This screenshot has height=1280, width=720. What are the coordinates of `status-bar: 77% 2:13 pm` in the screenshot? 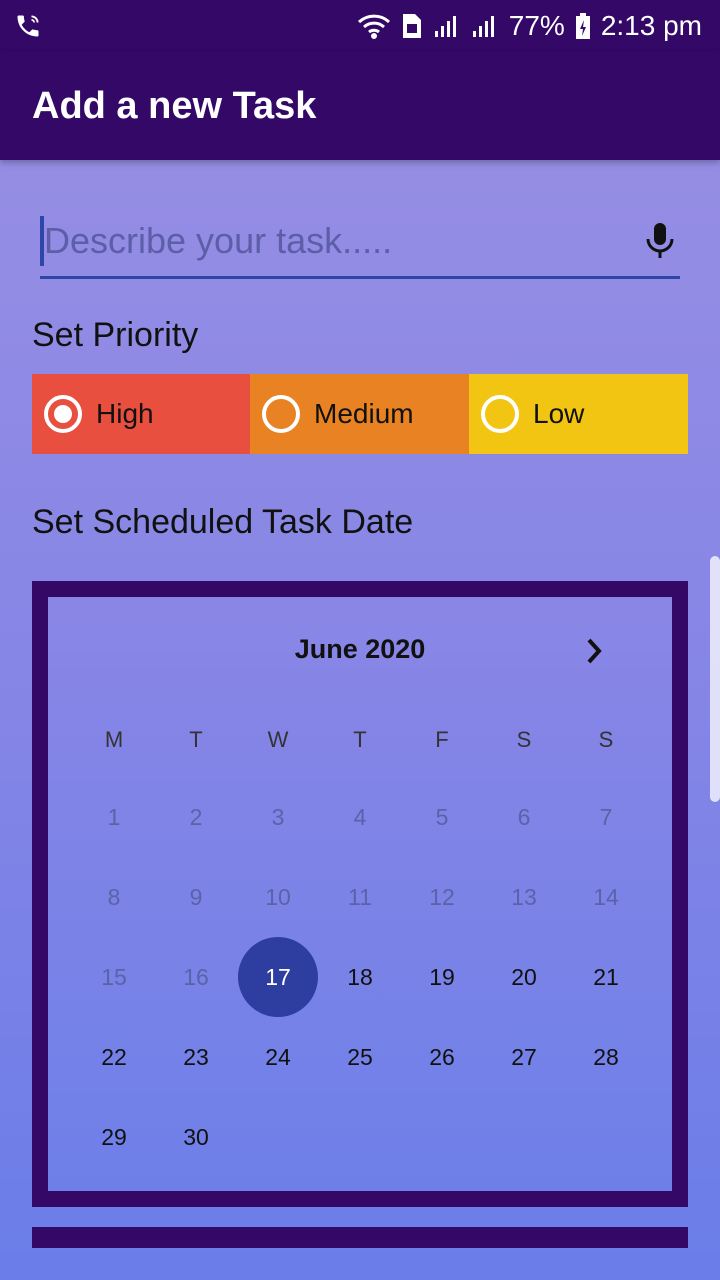 It's located at (360, 26).